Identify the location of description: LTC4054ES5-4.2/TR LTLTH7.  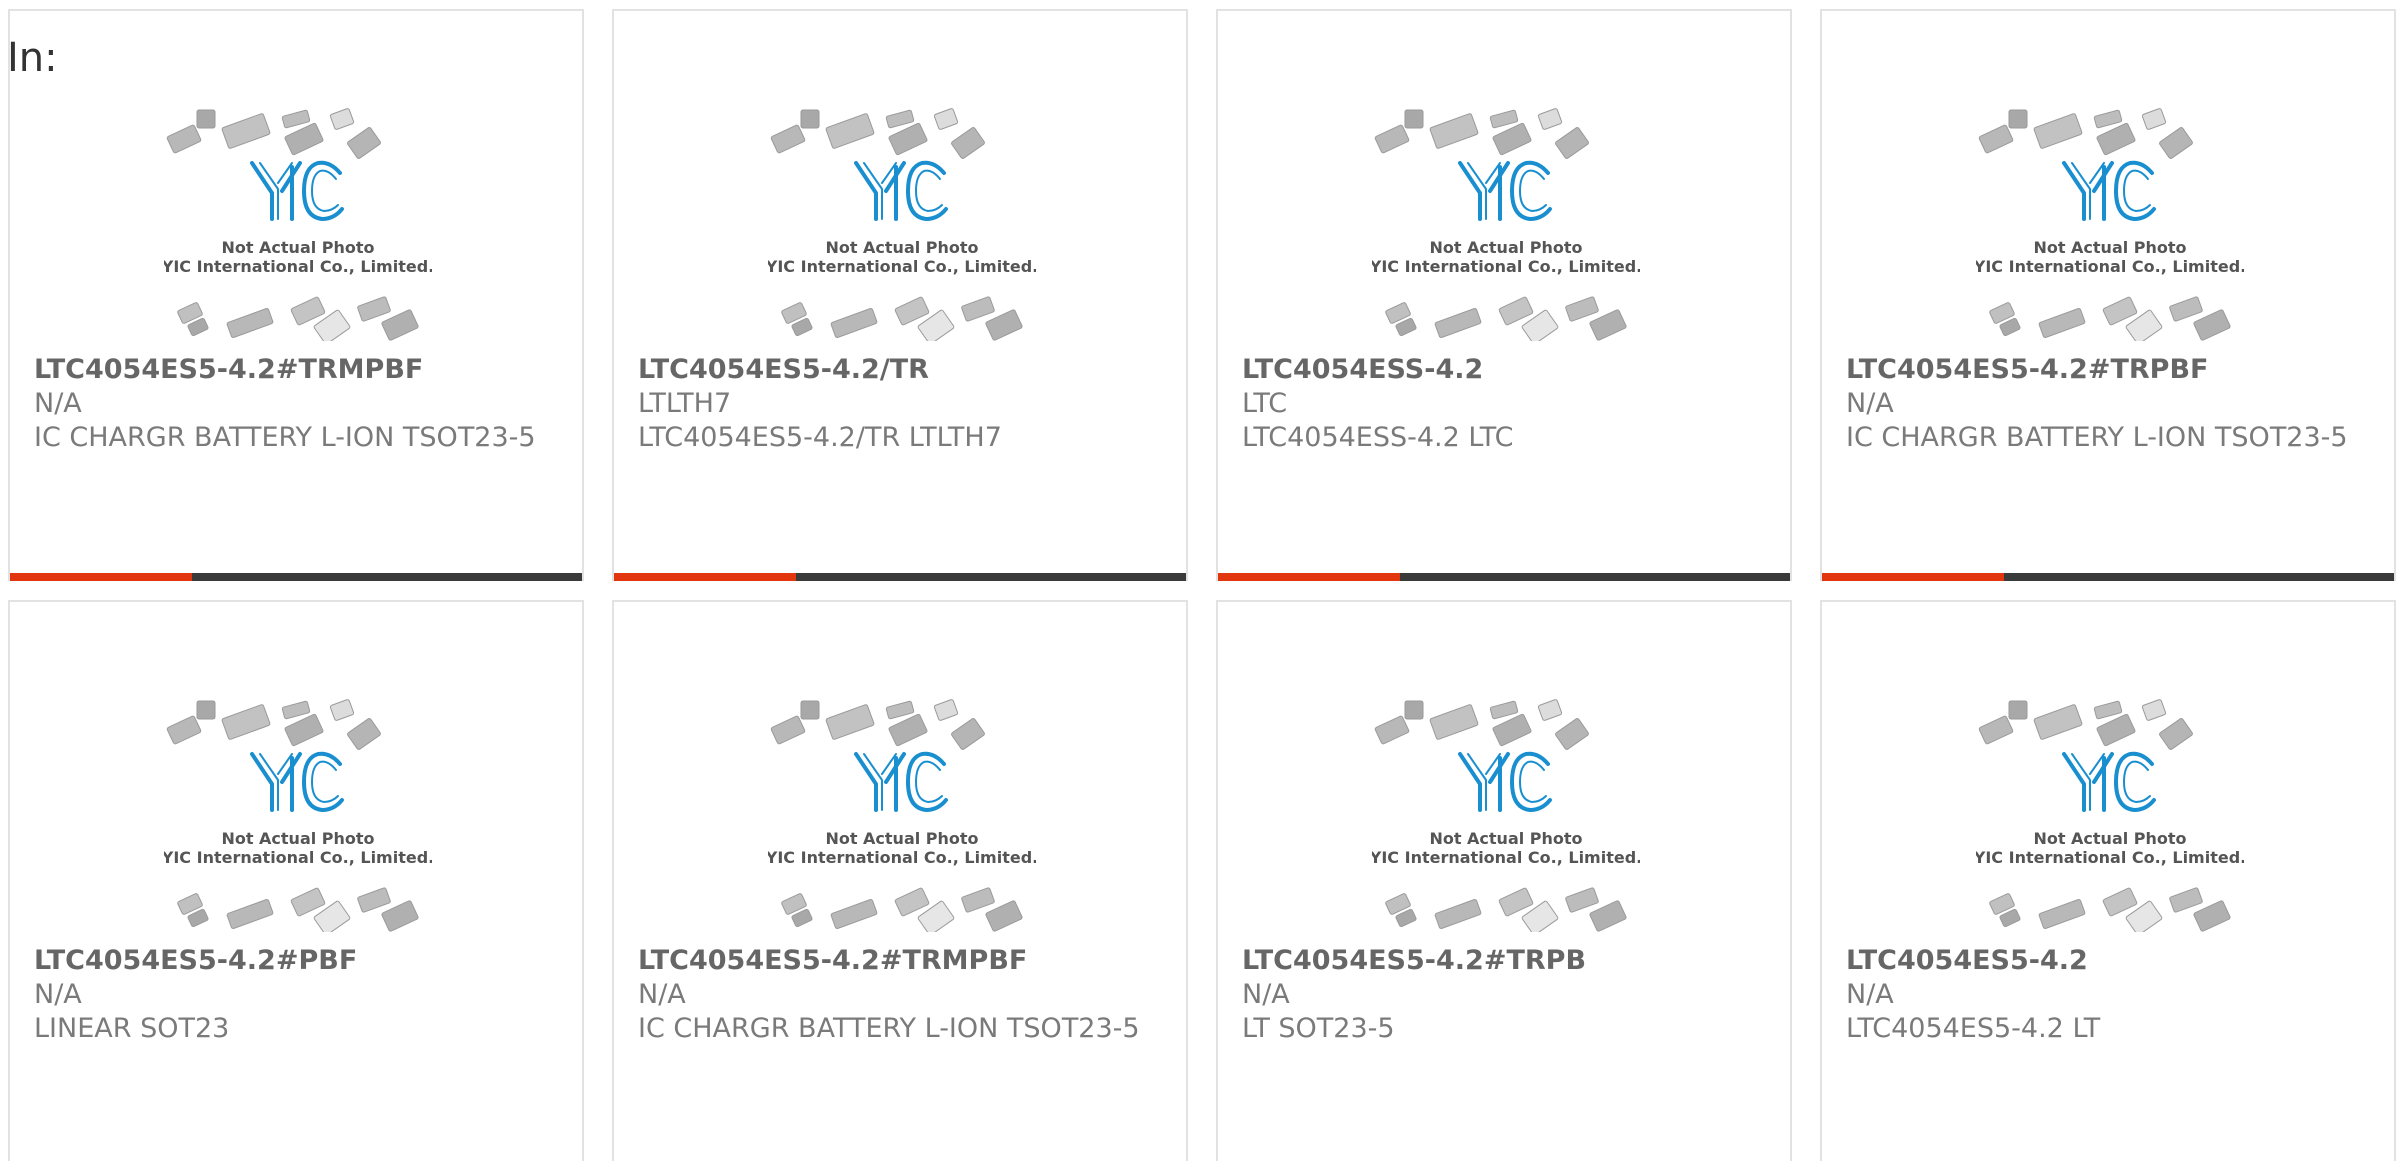
(820, 437).